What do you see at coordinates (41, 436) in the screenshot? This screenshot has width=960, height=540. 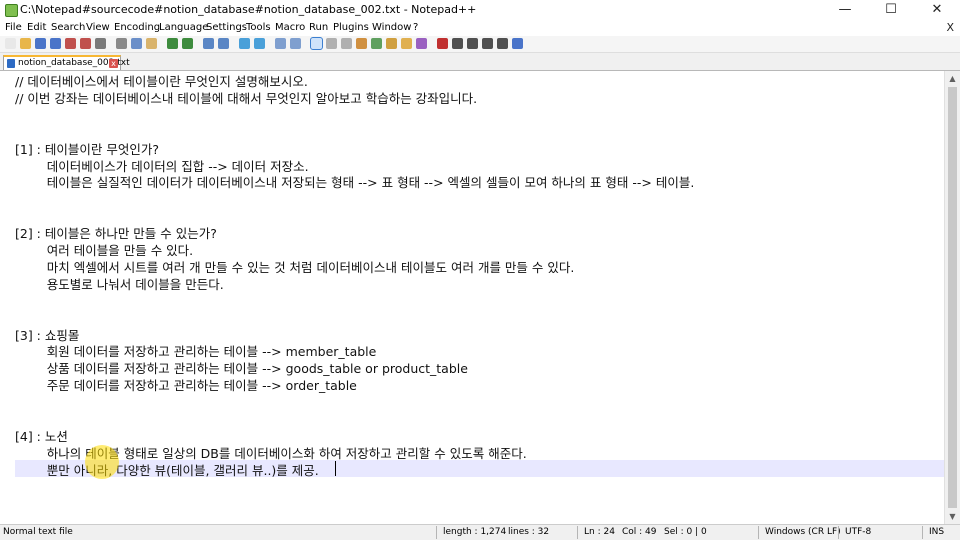 I see `text-line: [4] : 노션` at bounding box center [41, 436].